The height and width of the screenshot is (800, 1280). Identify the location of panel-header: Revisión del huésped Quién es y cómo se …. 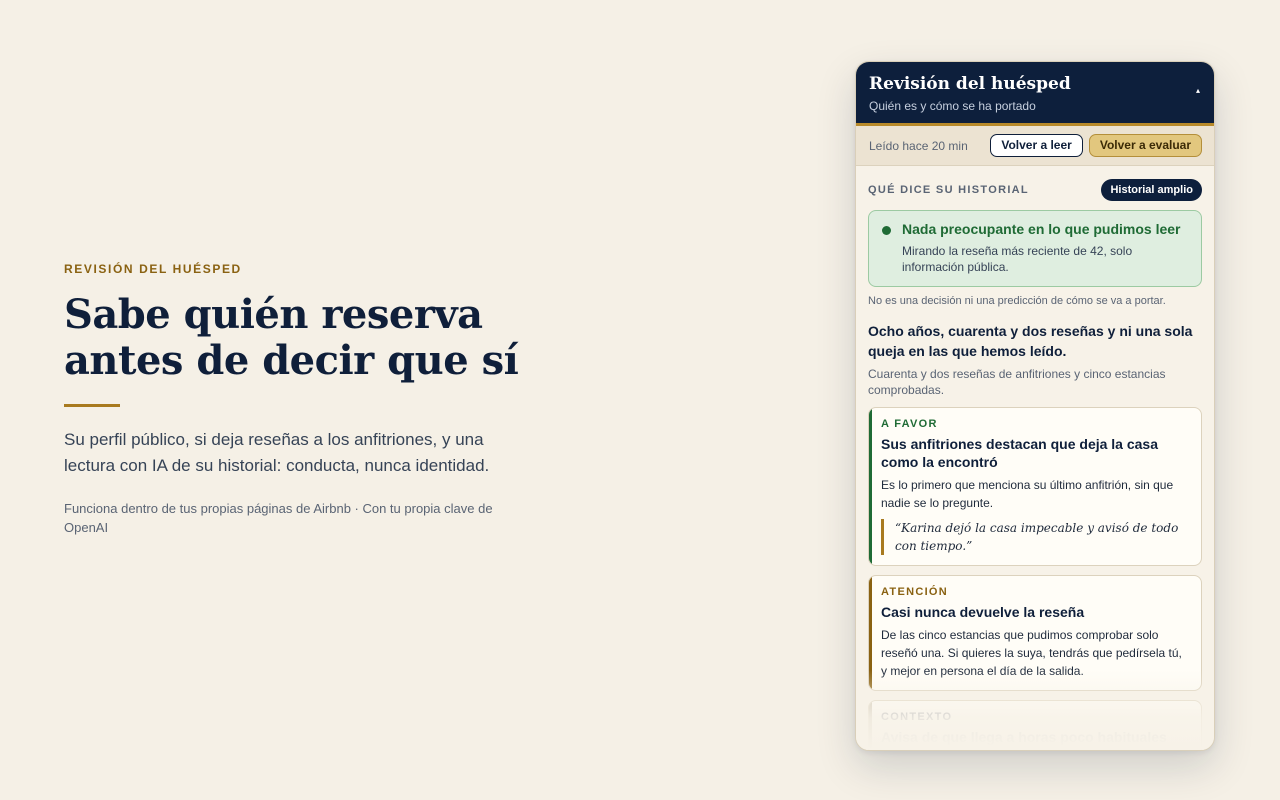
(1035, 94).